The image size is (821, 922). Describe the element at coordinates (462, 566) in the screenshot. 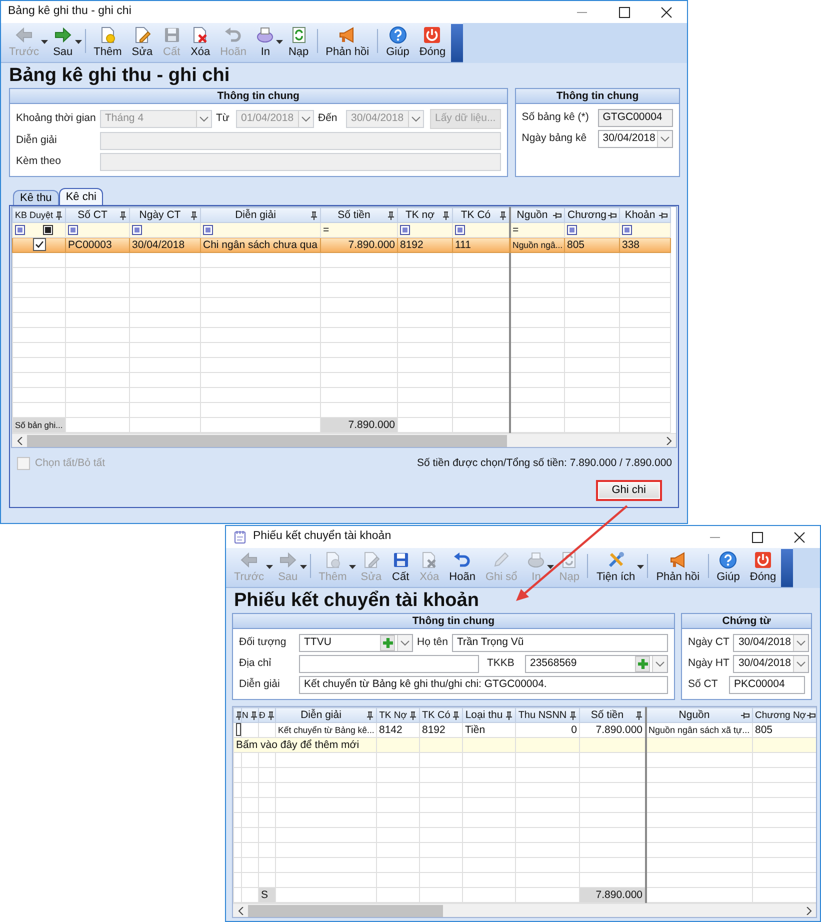

I see `toolbar-button: Hoãn` at that location.